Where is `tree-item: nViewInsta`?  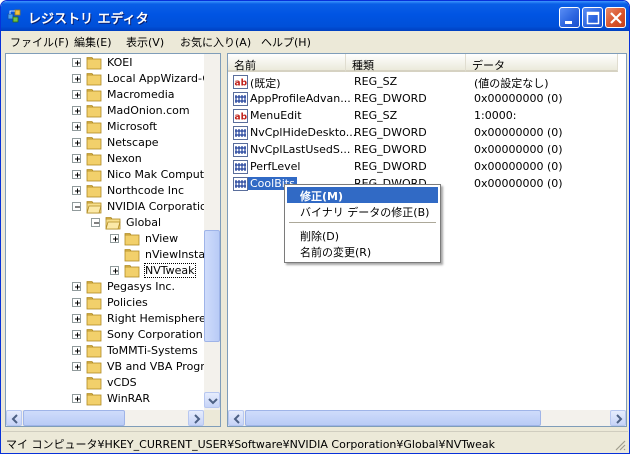 tree-item: nViewInsta is located at coordinates (105, 255).